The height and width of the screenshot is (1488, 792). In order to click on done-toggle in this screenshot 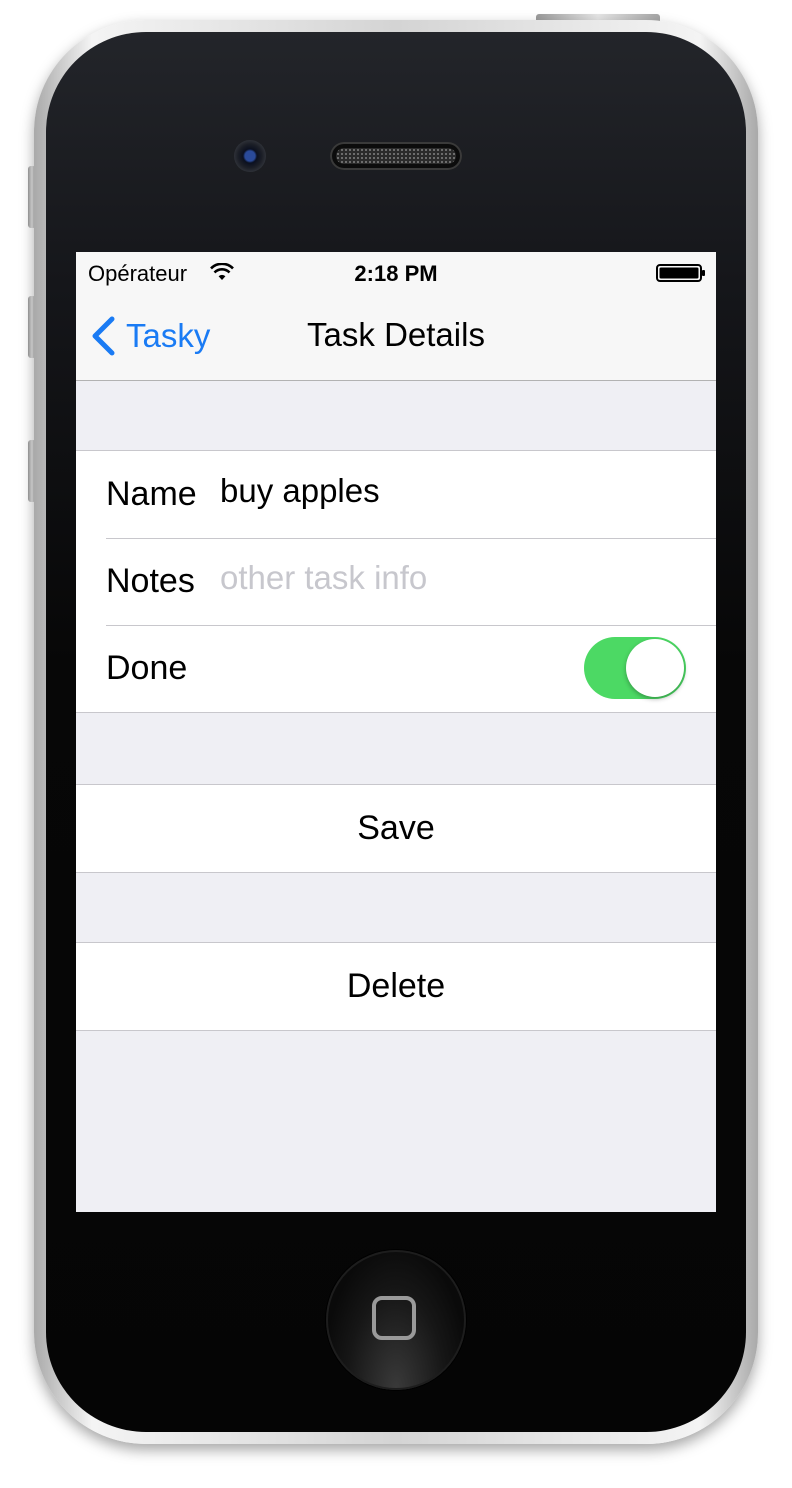, I will do `click(635, 668)`.